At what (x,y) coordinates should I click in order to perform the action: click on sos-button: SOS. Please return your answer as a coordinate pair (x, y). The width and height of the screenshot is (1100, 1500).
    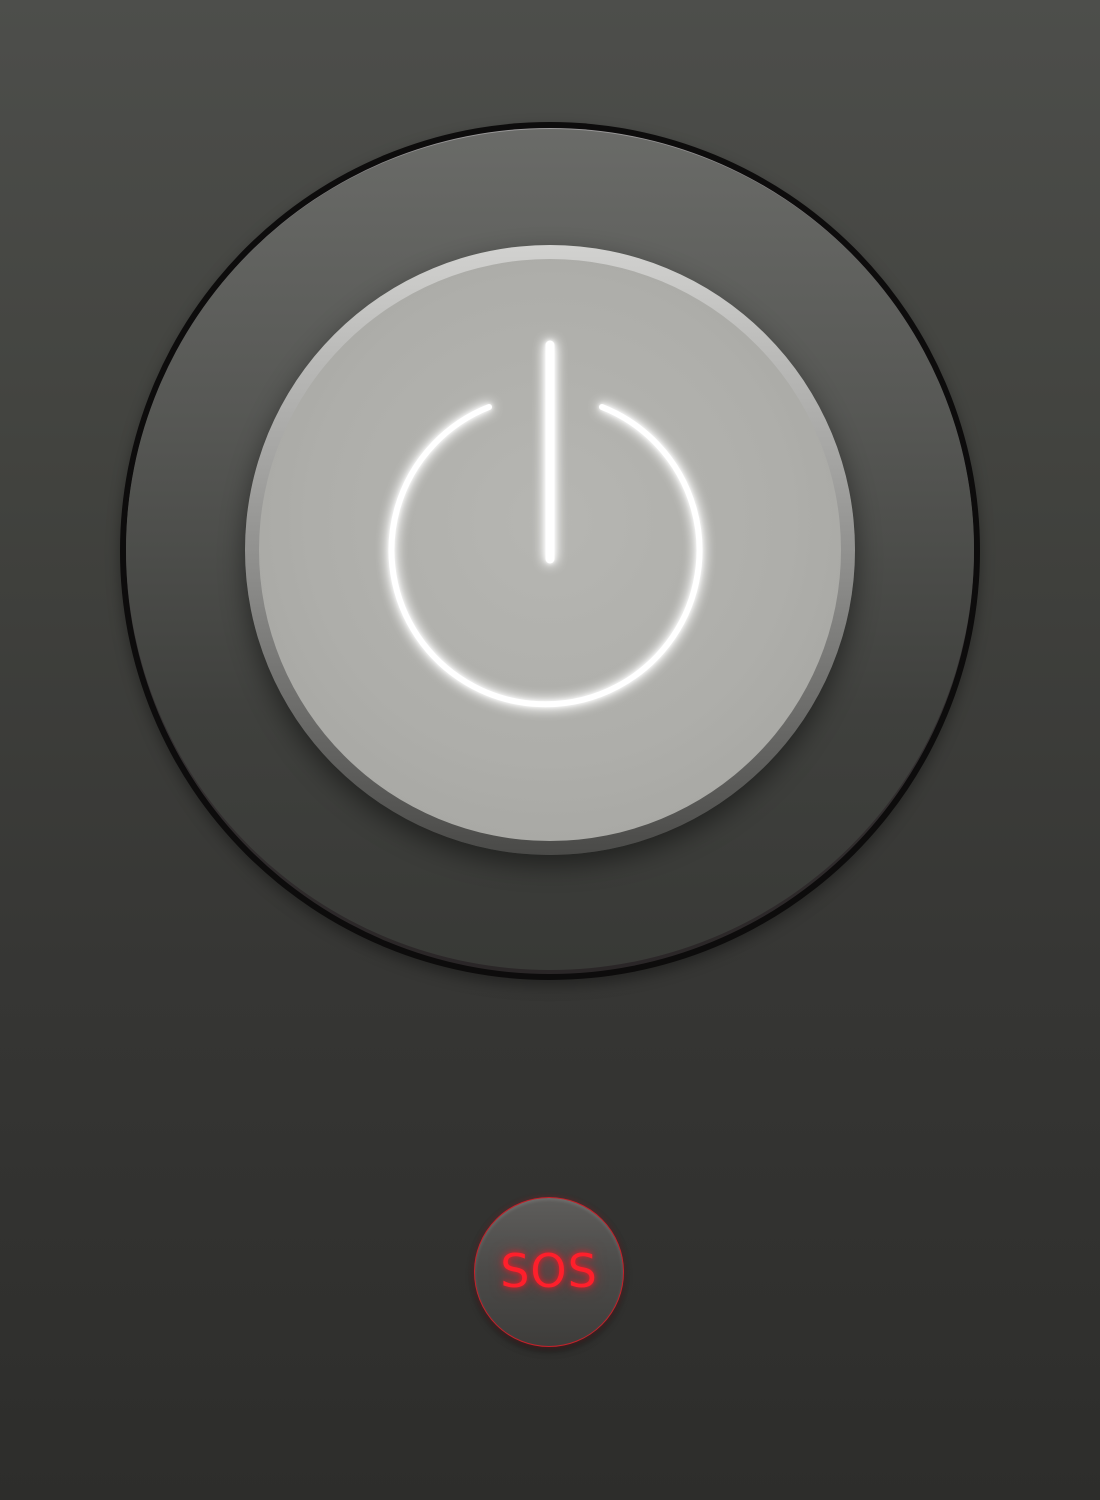
    Looking at the image, I should click on (549, 1272).